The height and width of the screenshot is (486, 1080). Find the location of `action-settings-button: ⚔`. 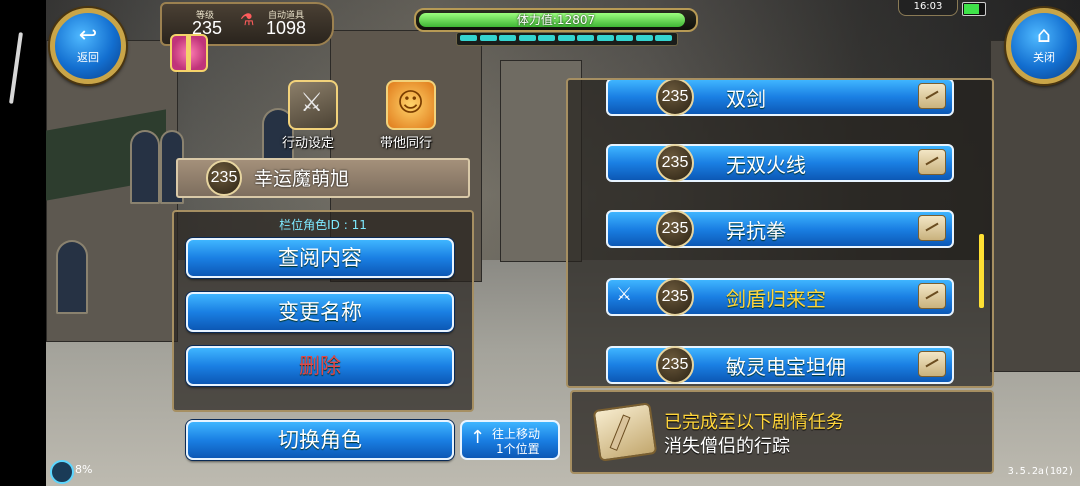

action-settings-button: ⚔ is located at coordinates (313, 105).